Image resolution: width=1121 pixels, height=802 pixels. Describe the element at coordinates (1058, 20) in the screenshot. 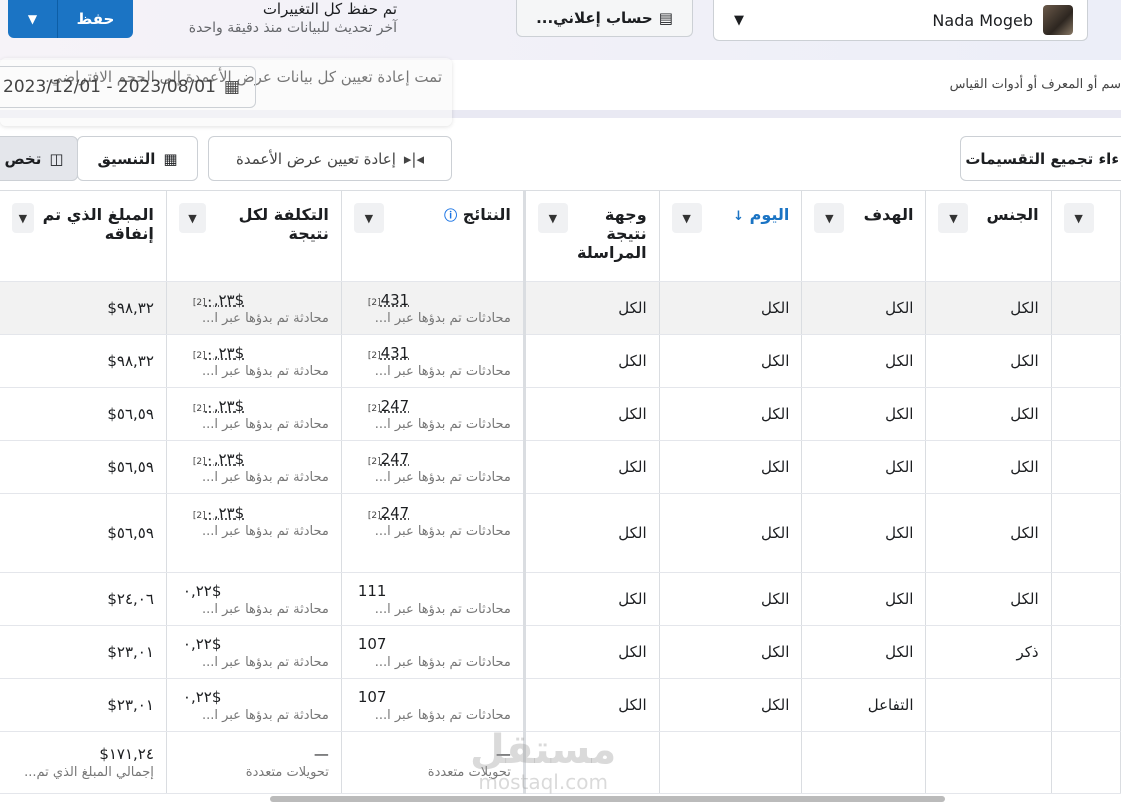

I see `avatar` at that location.